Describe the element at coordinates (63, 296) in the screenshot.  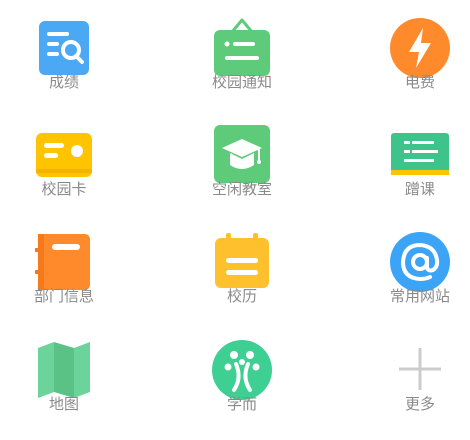
I see `tile-label: 部门信息` at that location.